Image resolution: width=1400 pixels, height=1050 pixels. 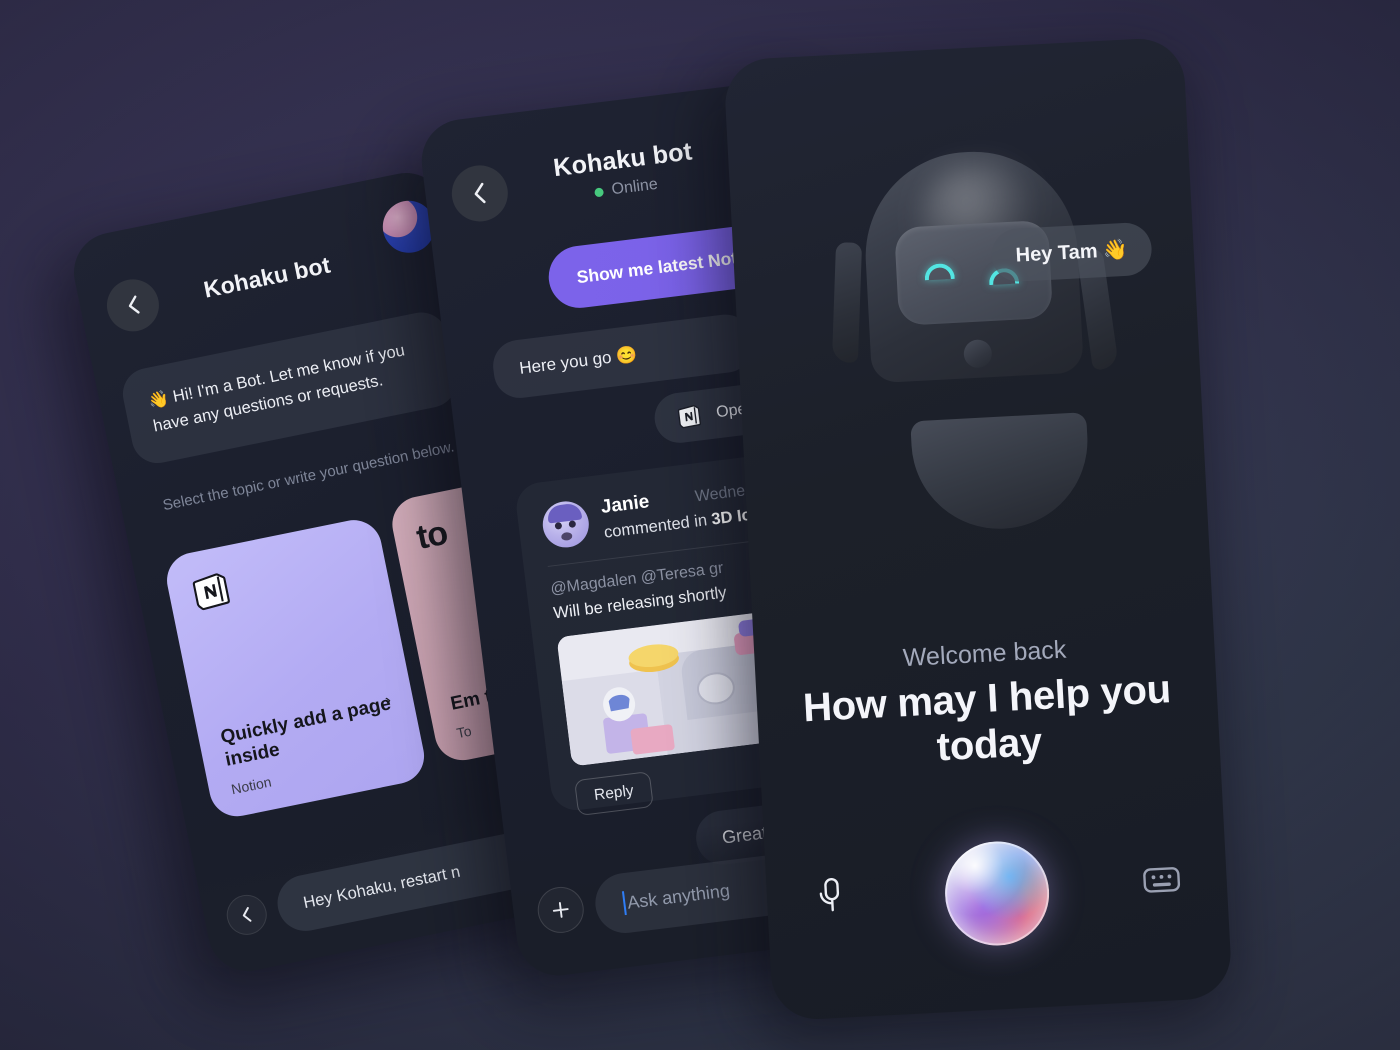 I want to click on microphone-icon, so click(x=829, y=894).